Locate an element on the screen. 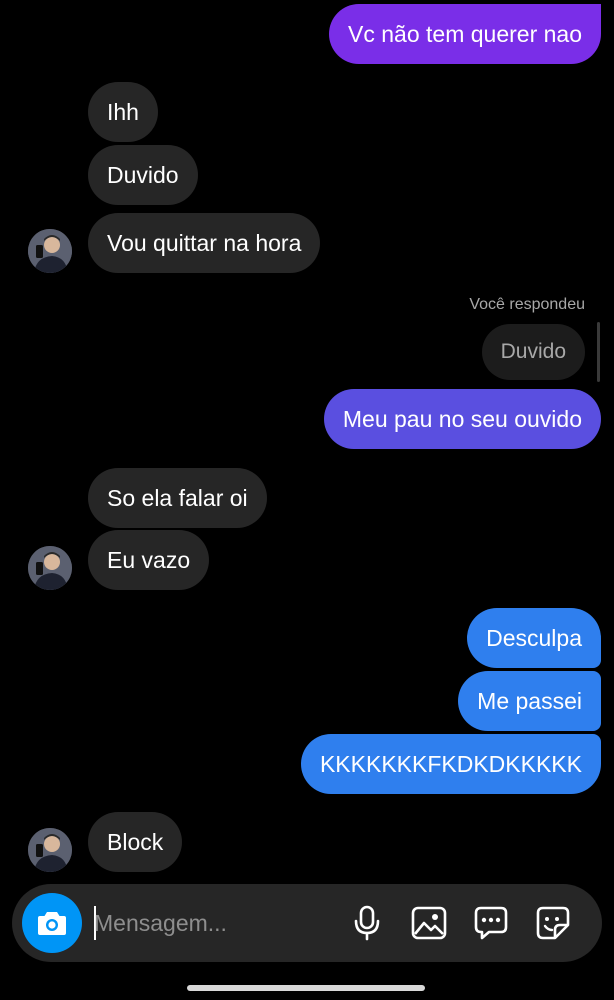 The width and height of the screenshot is (614, 1000). gallery-icon is located at coordinates (429, 923).